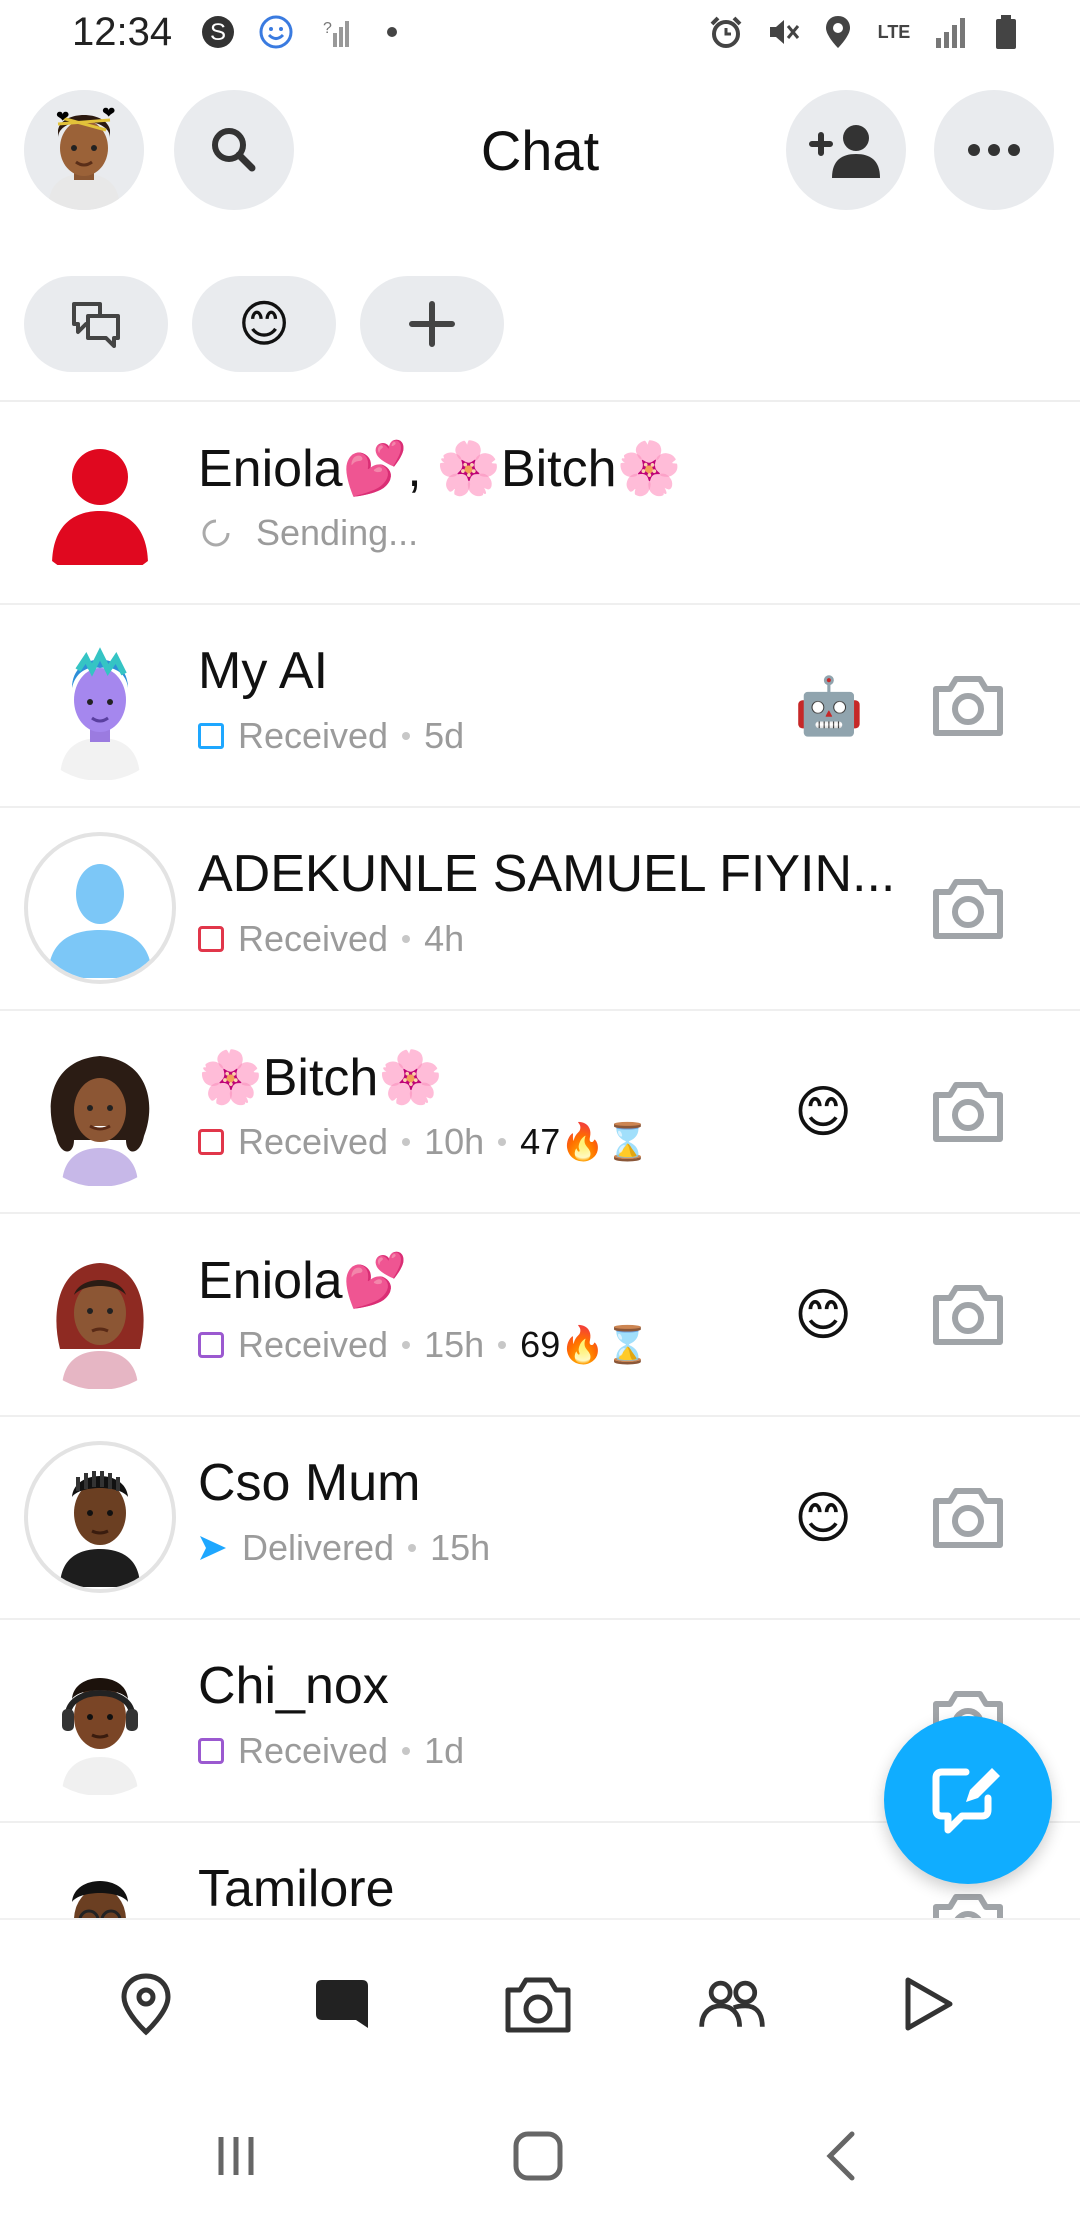  Describe the element at coordinates (454, 1141) in the screenshot. I see `chat-time: 10h` at that location.